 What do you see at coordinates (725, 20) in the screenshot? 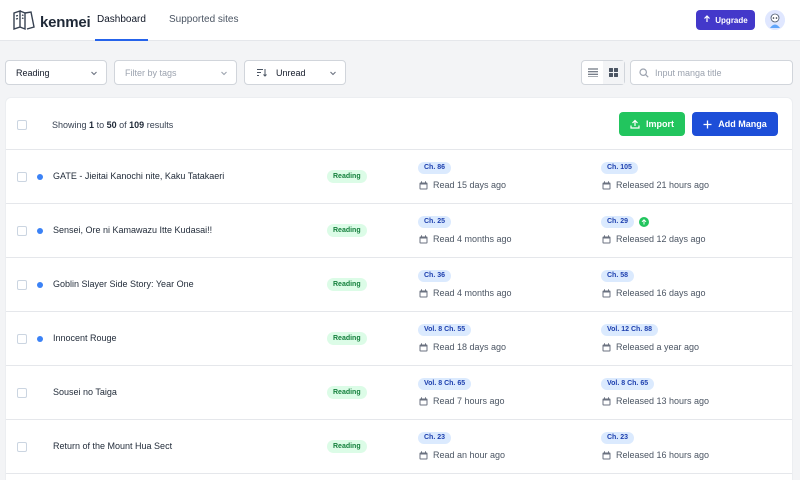
I see `upgrade-button: Upgrade` at bounding box center [725, 20].